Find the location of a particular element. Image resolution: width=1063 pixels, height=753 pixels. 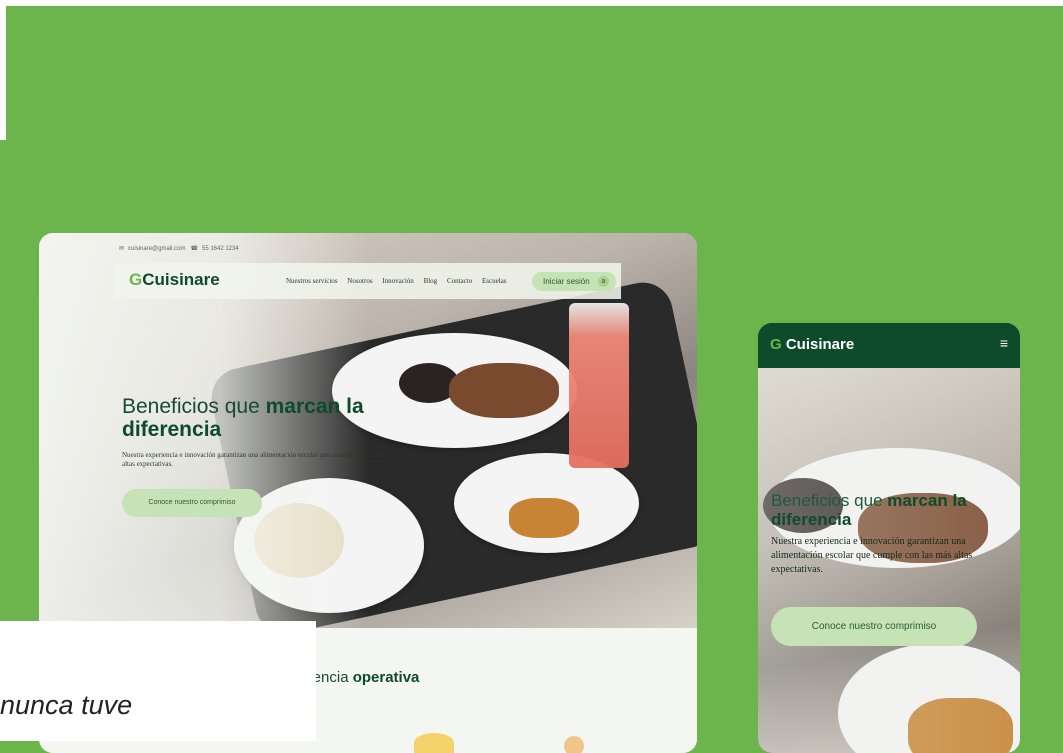

contact-bar: ✉ cuisinare@gmail.com ☎ 55 1642 1234 is located at coordinates (179, 248).